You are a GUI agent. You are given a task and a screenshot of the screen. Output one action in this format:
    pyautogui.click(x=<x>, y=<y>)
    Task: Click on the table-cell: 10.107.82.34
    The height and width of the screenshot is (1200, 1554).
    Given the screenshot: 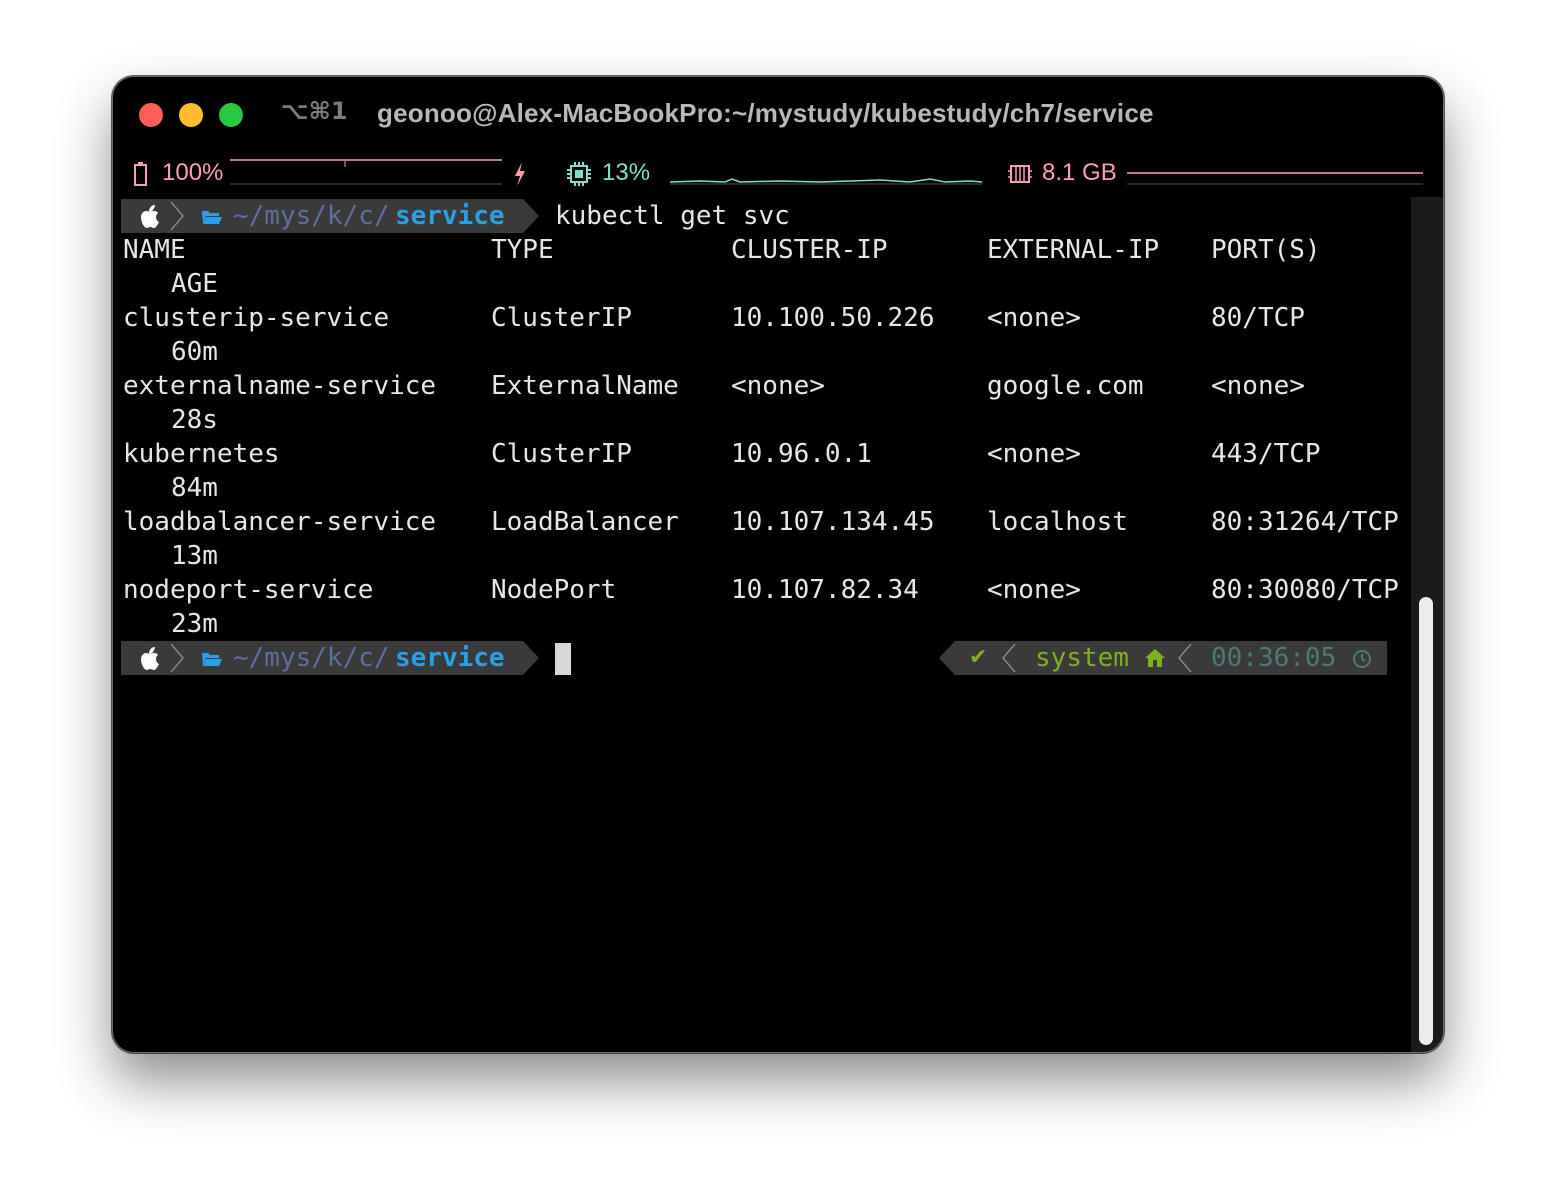 What is the action you would take?
    pyautogui.click(x=825, y=590)
    